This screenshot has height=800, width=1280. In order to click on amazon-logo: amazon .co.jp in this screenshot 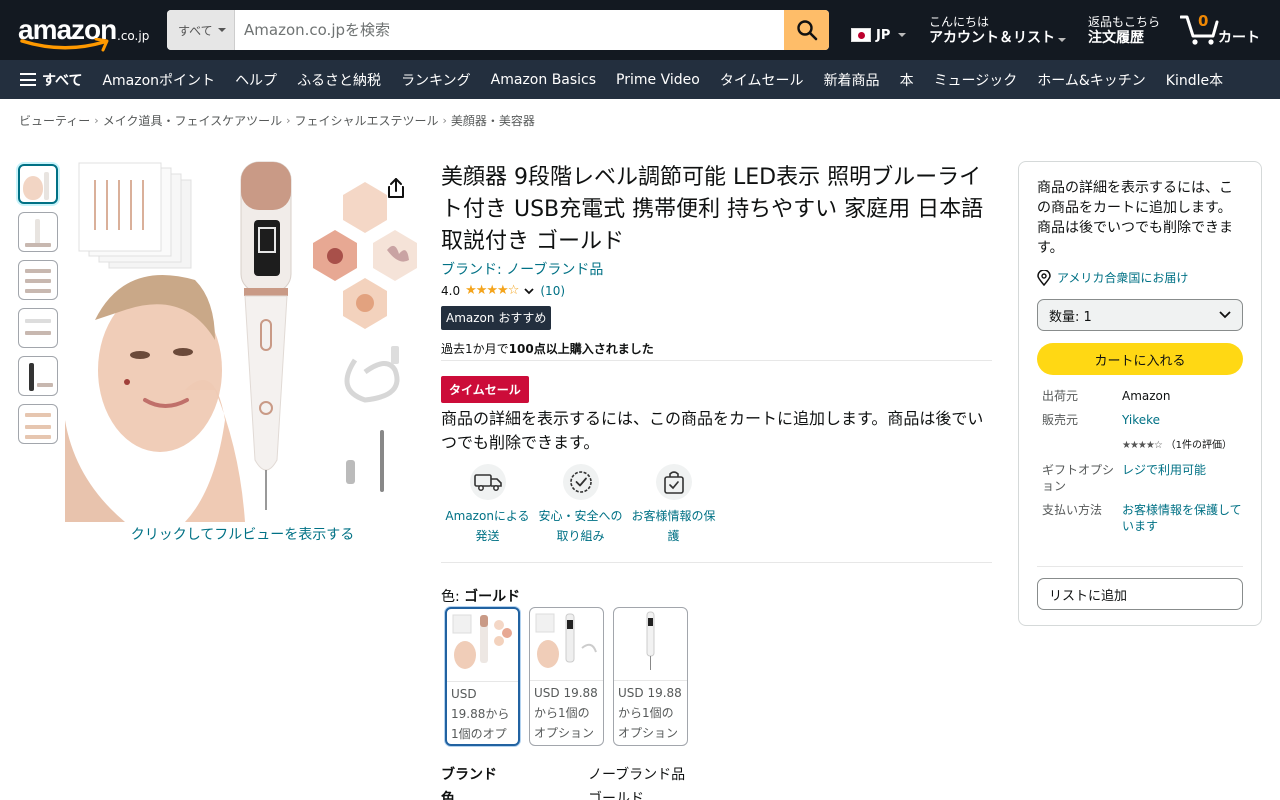, I will do `click(88, 31)`.